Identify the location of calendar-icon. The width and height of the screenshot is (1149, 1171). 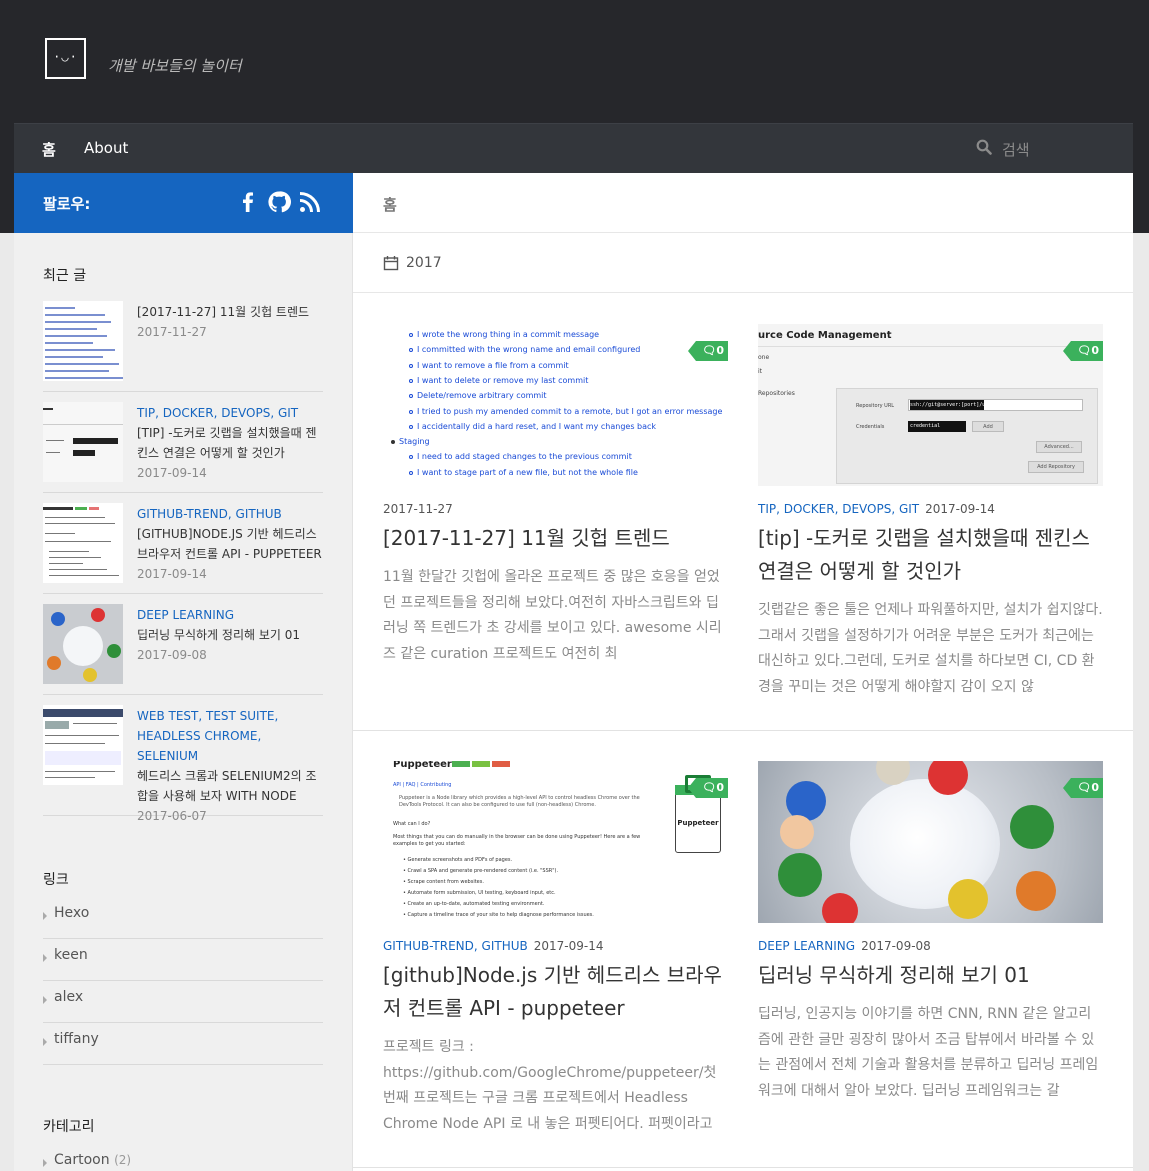
(391, 263).